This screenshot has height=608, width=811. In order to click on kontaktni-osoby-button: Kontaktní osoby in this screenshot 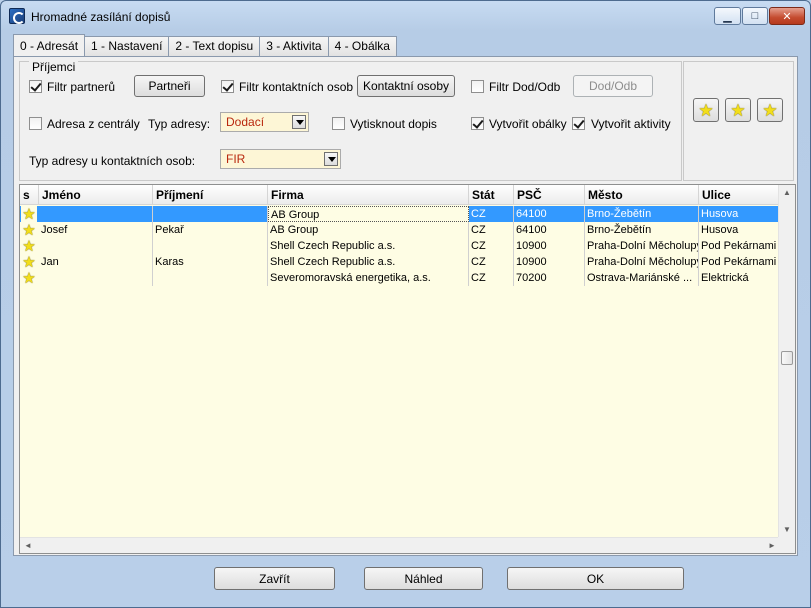, I will do `click(406, 86)`.